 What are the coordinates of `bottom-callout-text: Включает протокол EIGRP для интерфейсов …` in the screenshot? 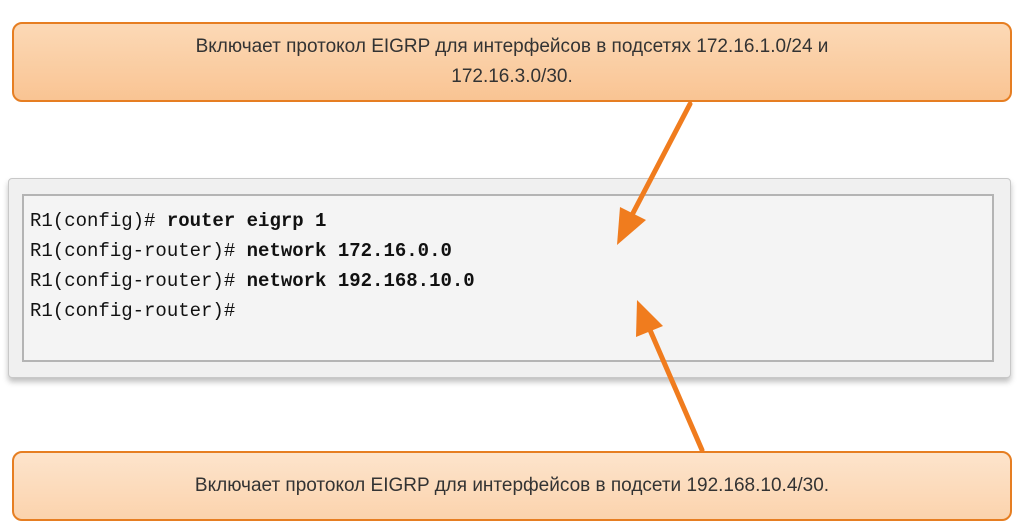 It's located at (512, 485).